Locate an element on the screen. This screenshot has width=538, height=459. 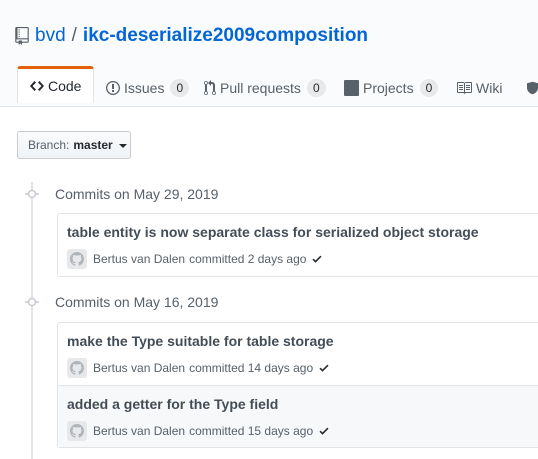
tab-pull-requests-label: Pull requests is located at coordinates (260, 88).